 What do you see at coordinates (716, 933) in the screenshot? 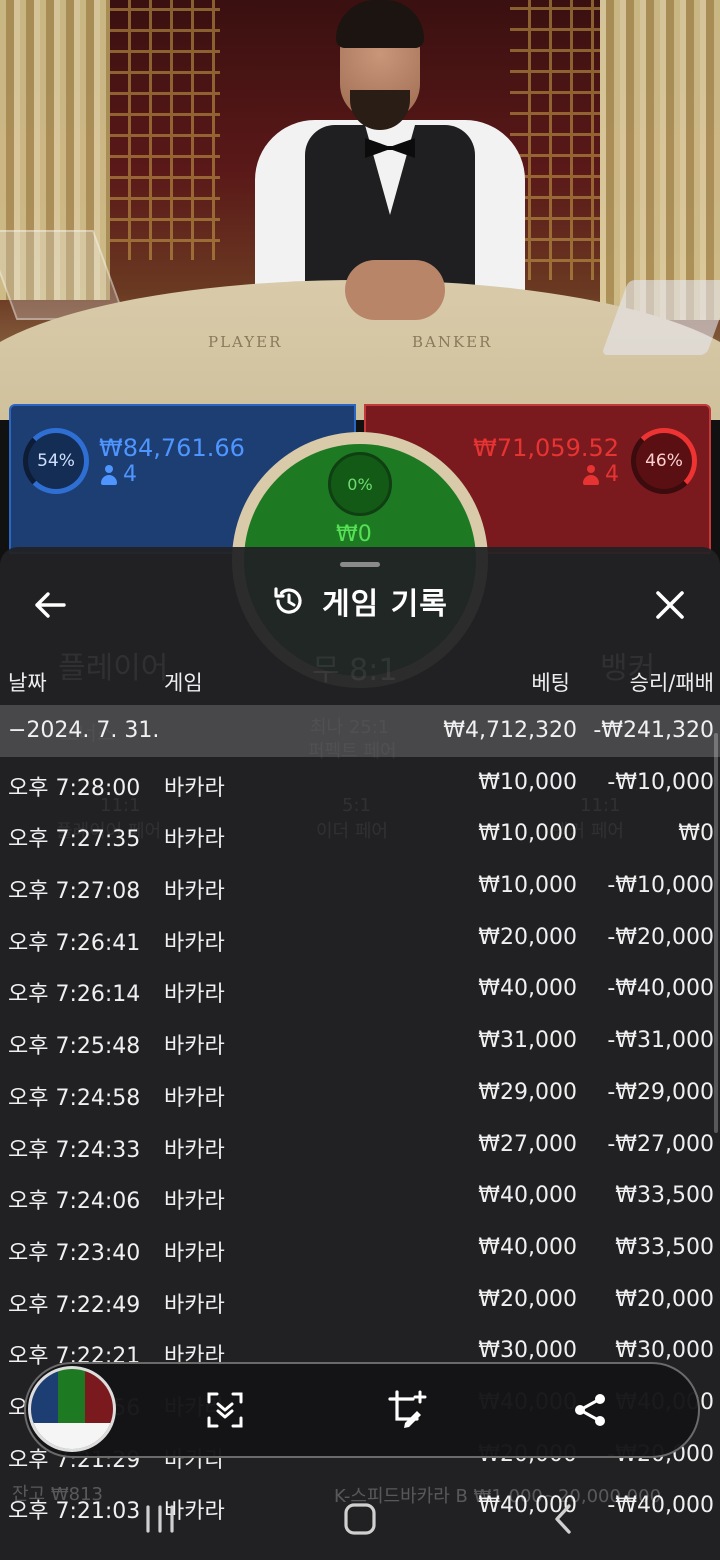
I see `scrollbar` at bounding box center [716, 933].